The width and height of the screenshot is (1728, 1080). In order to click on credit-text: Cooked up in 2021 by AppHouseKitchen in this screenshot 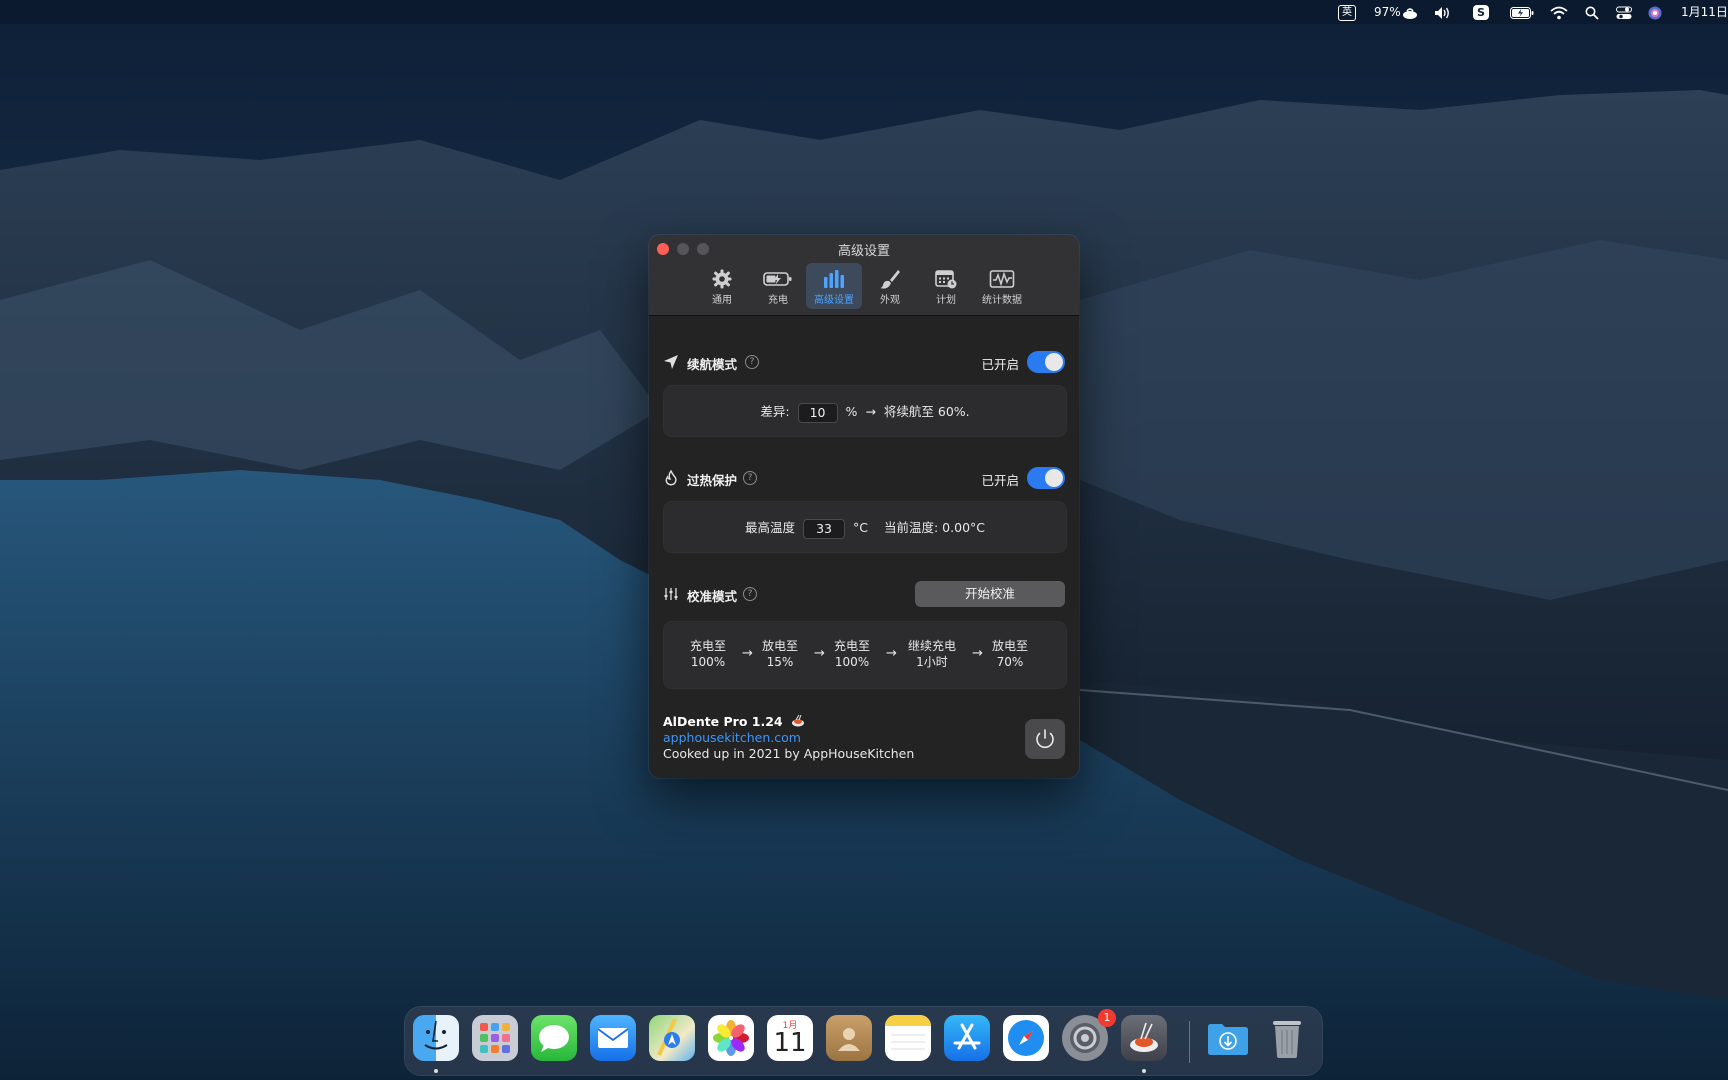, I will do `click(789, 753)`.